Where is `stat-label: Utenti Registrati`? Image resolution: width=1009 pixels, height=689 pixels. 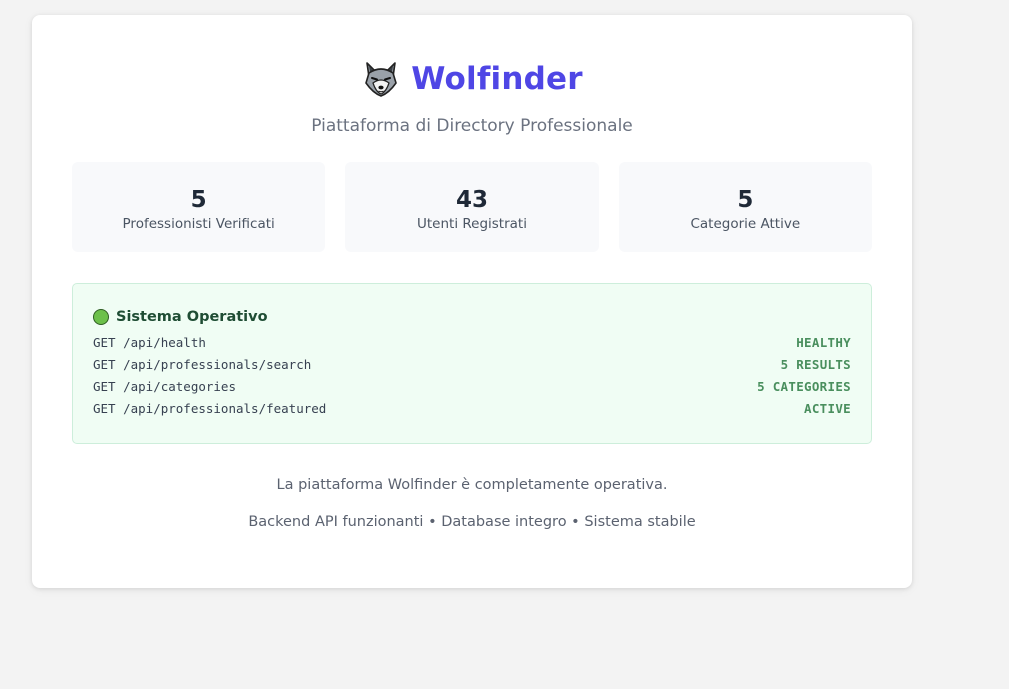 stat-label: Utenti Registrati is located at coordinates (472, 224).